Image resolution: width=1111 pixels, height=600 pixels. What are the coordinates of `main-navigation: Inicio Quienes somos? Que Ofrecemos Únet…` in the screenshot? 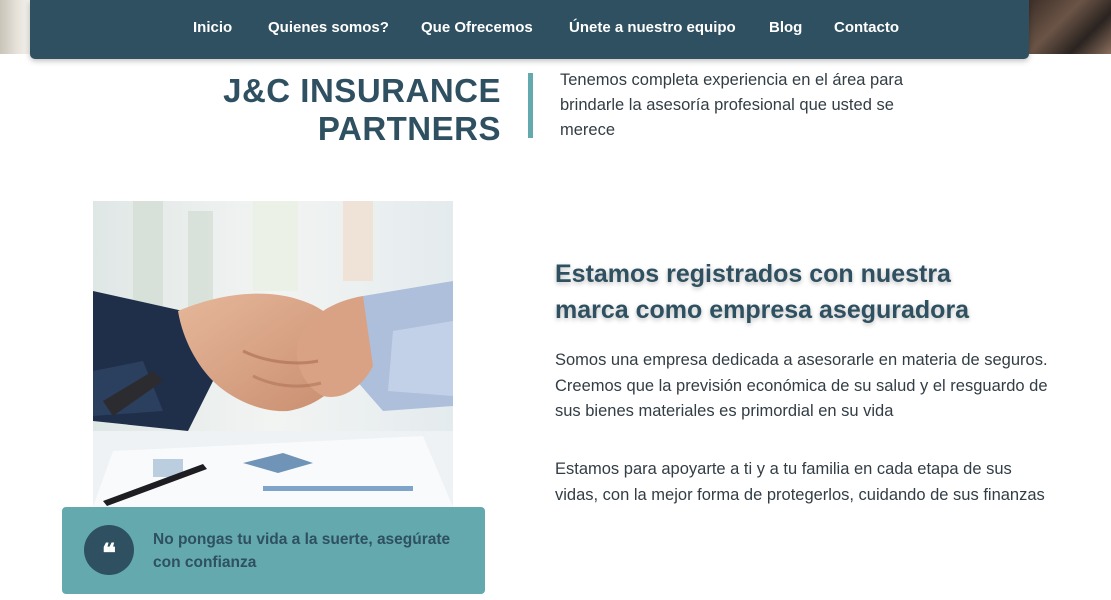 It's located at (529, 29).